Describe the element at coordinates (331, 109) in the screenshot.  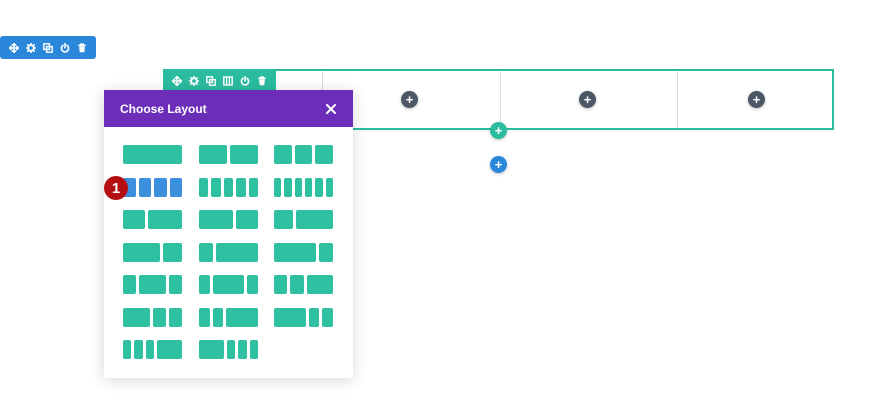
I see `close-icon` at that location.